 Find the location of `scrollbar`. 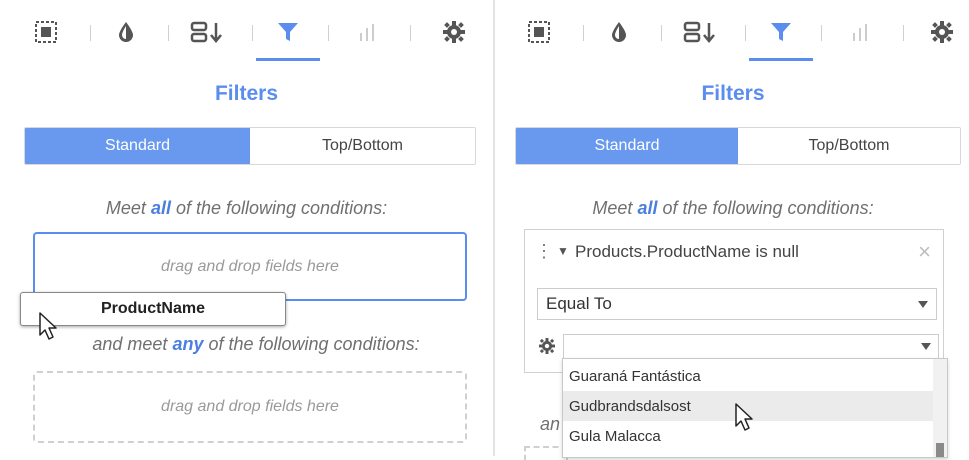

scrollbar is located at coordinates (940, 408).